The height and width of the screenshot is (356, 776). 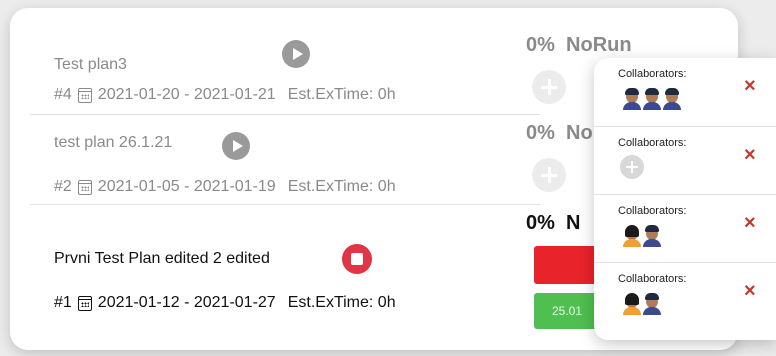 What do you see at coordinates (63, 302) in the screenshot?
I see `plan-id: #1` at bounding box center [63, 302].